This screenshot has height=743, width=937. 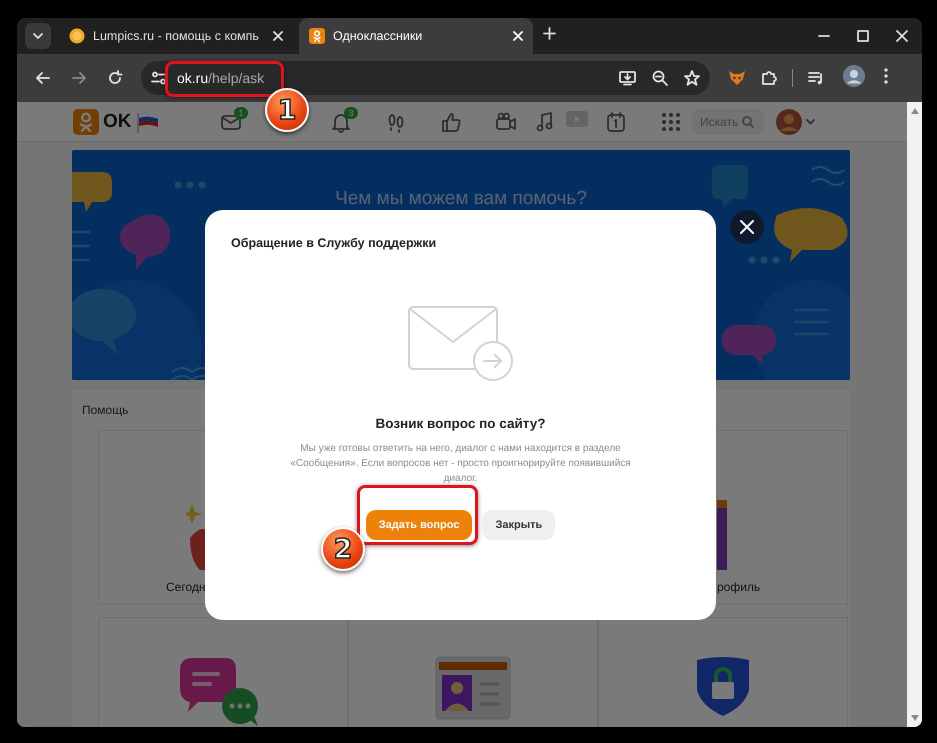 What do you see at coordinates (461, 199) in the screenshot?
I see `banner-title: Чем мы можем вам помочь?` at bounding box center [461, 199].